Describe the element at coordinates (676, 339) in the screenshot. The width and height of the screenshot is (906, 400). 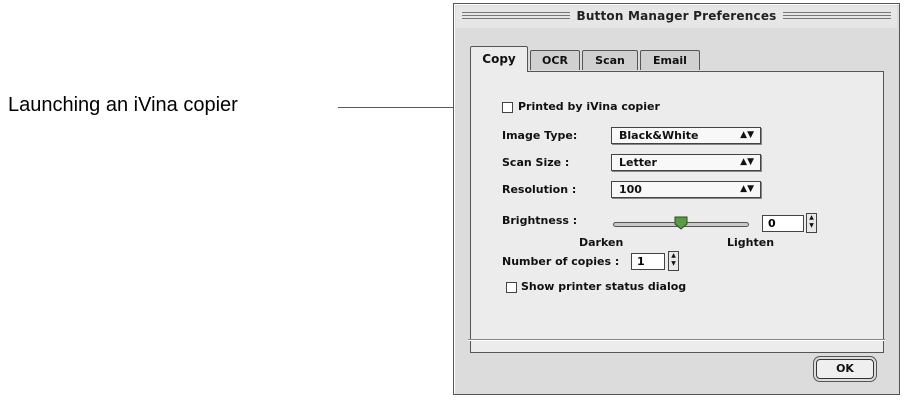
I see `footer-separator` at that location.